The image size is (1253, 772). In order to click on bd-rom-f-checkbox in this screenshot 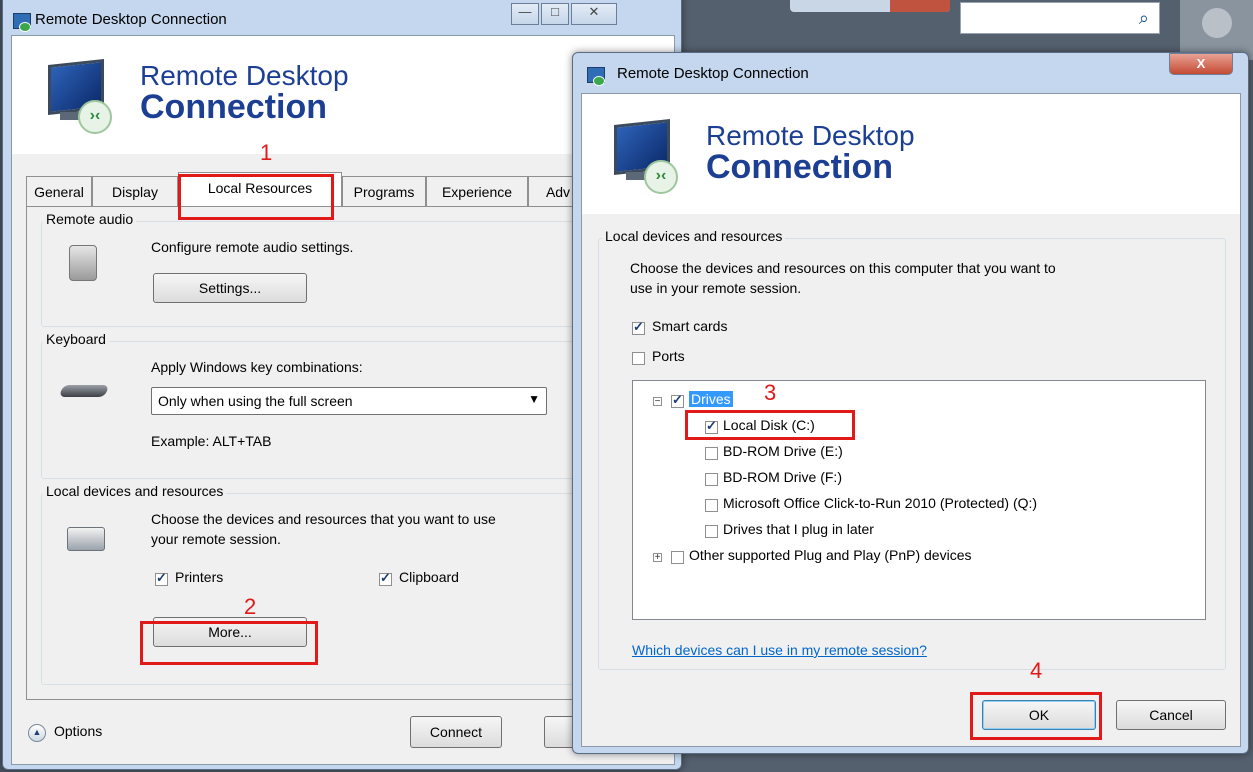, I will do `click(711, 479)`.